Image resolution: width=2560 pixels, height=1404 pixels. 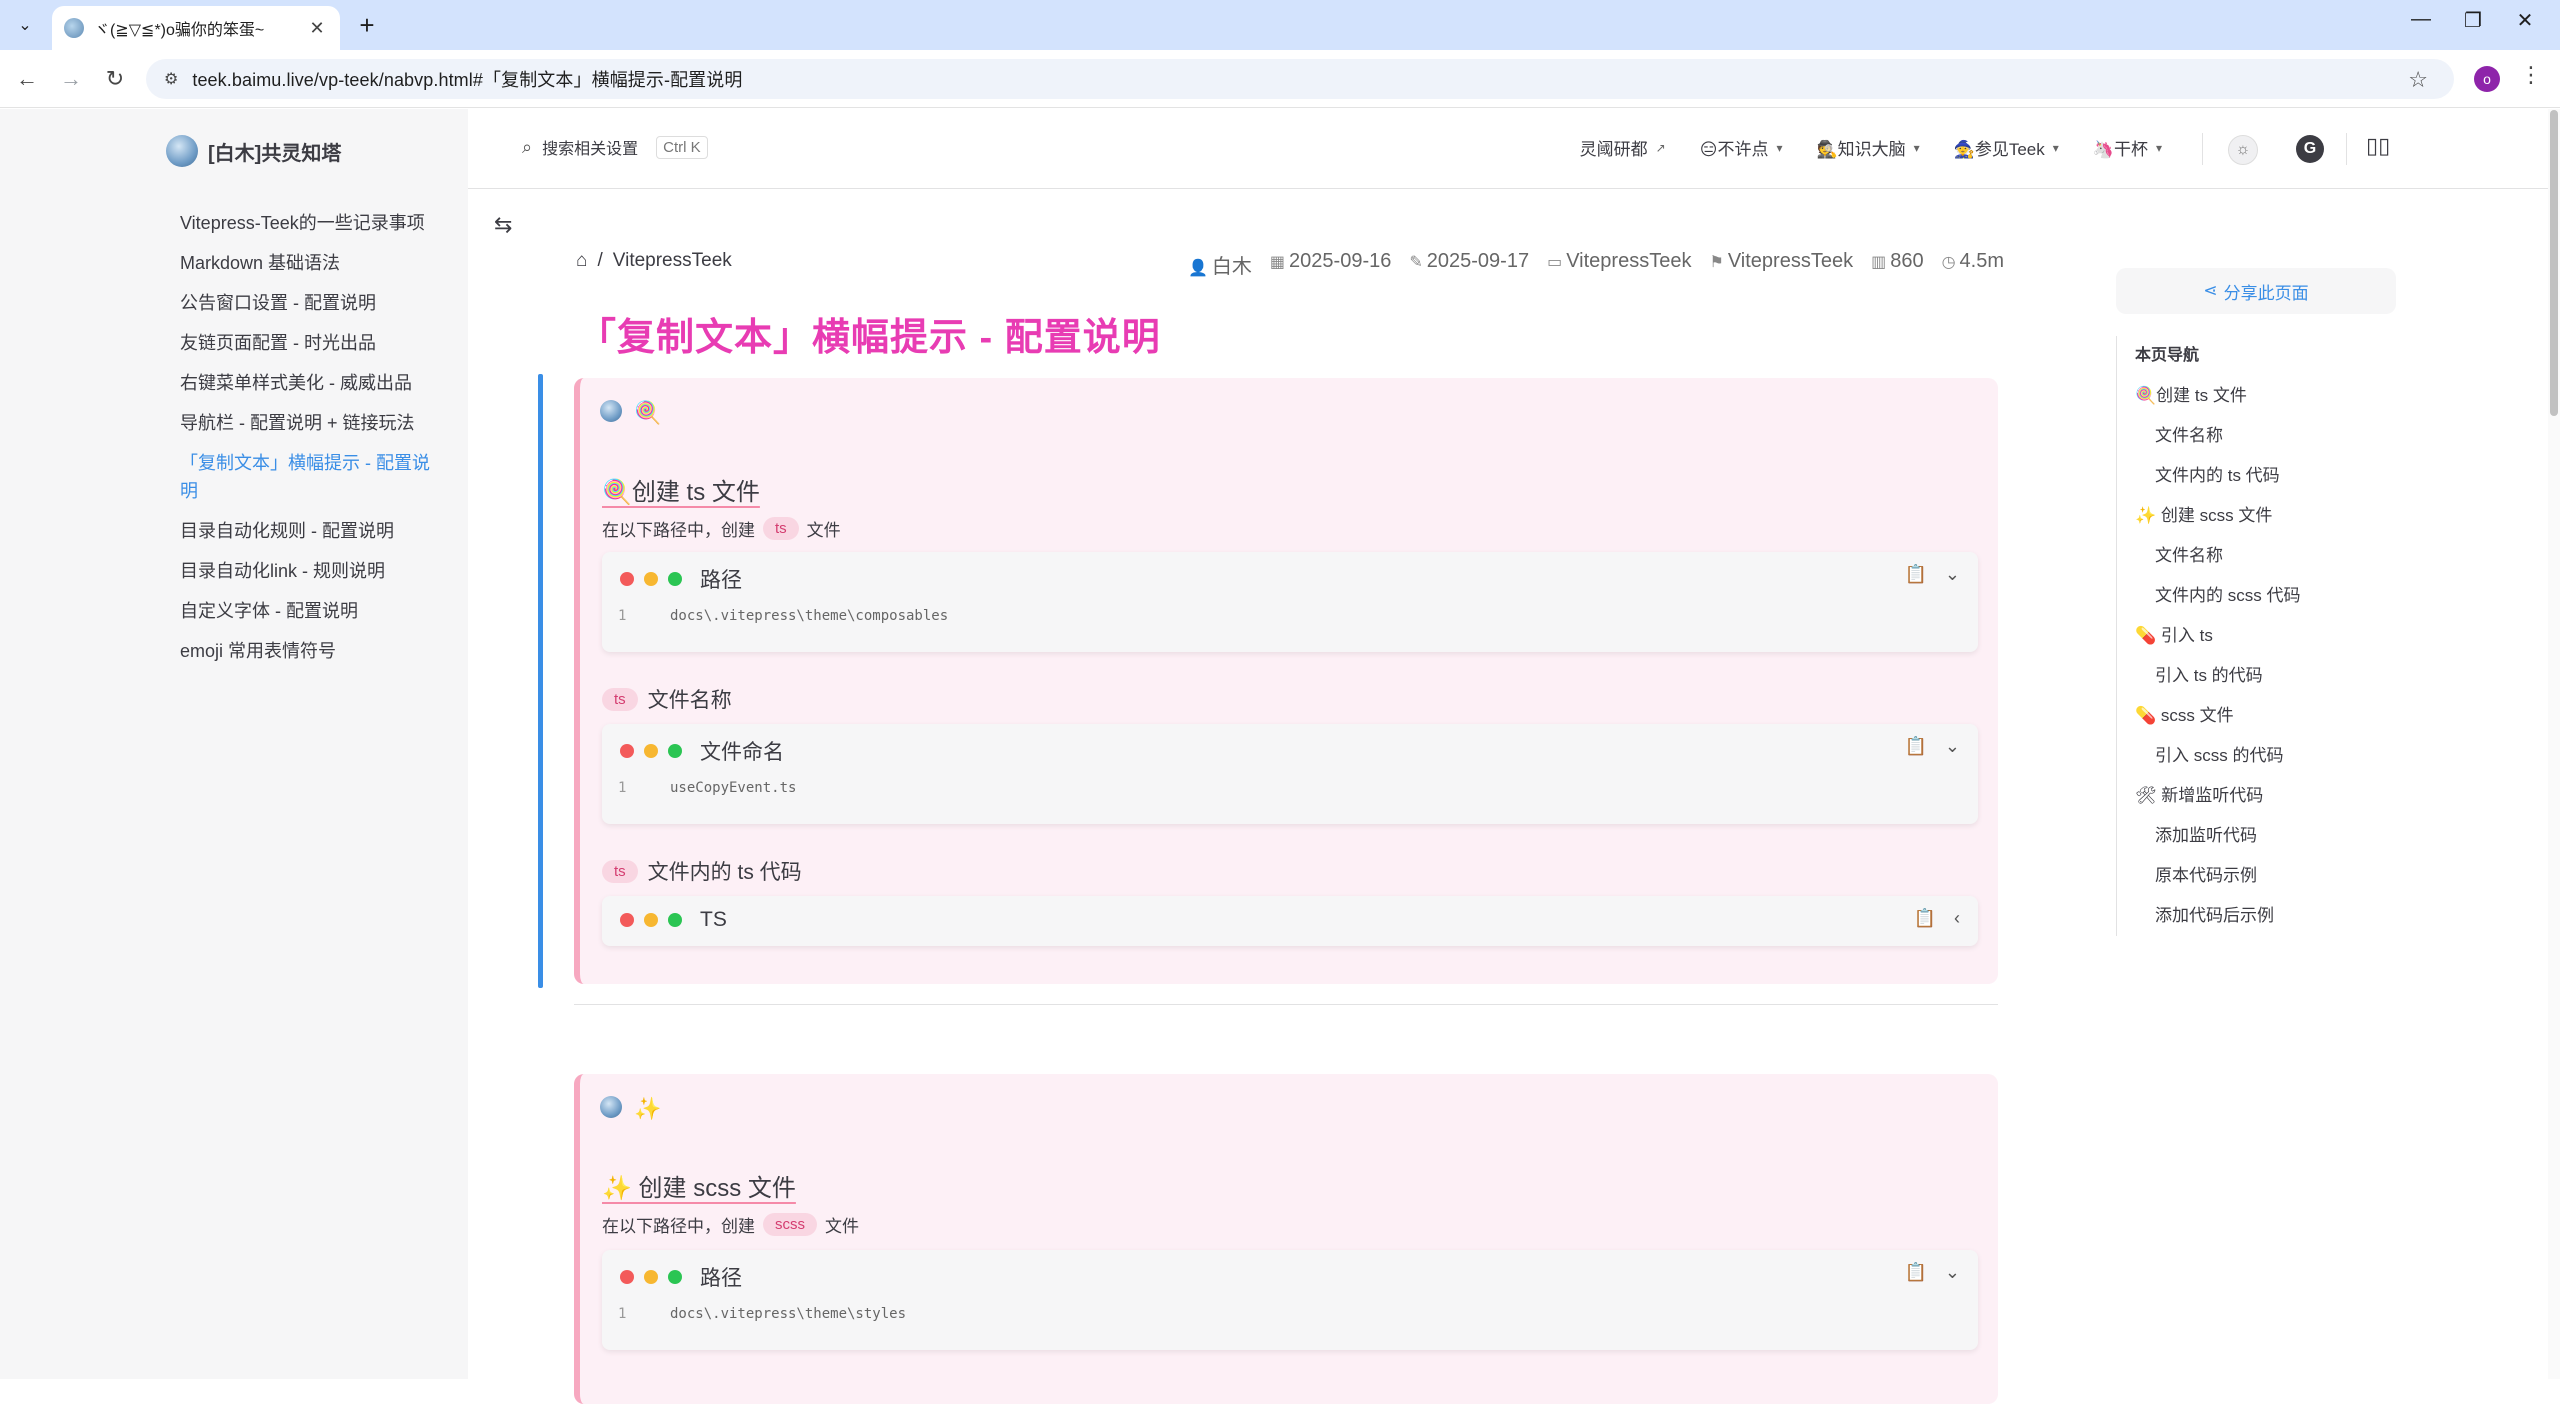 I want to click on toc-item: 文件内的 scss 代码, so click(x=2275, y=596).